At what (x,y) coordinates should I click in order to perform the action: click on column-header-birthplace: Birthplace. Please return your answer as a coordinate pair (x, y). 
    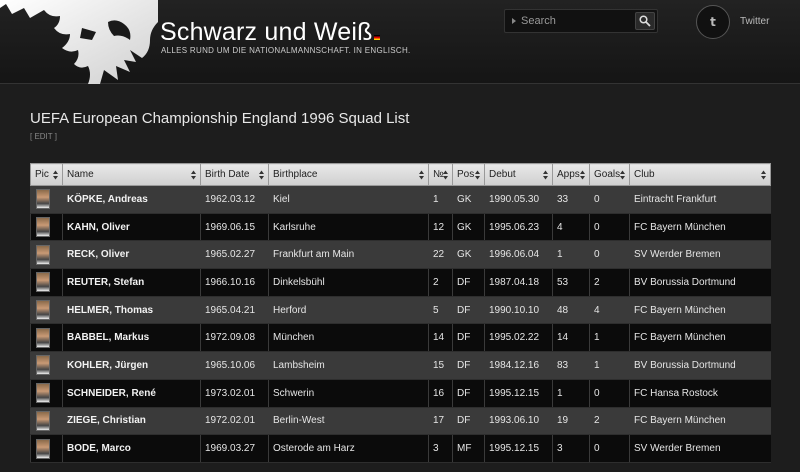
    Looking at the image, I should click on (348, 174).